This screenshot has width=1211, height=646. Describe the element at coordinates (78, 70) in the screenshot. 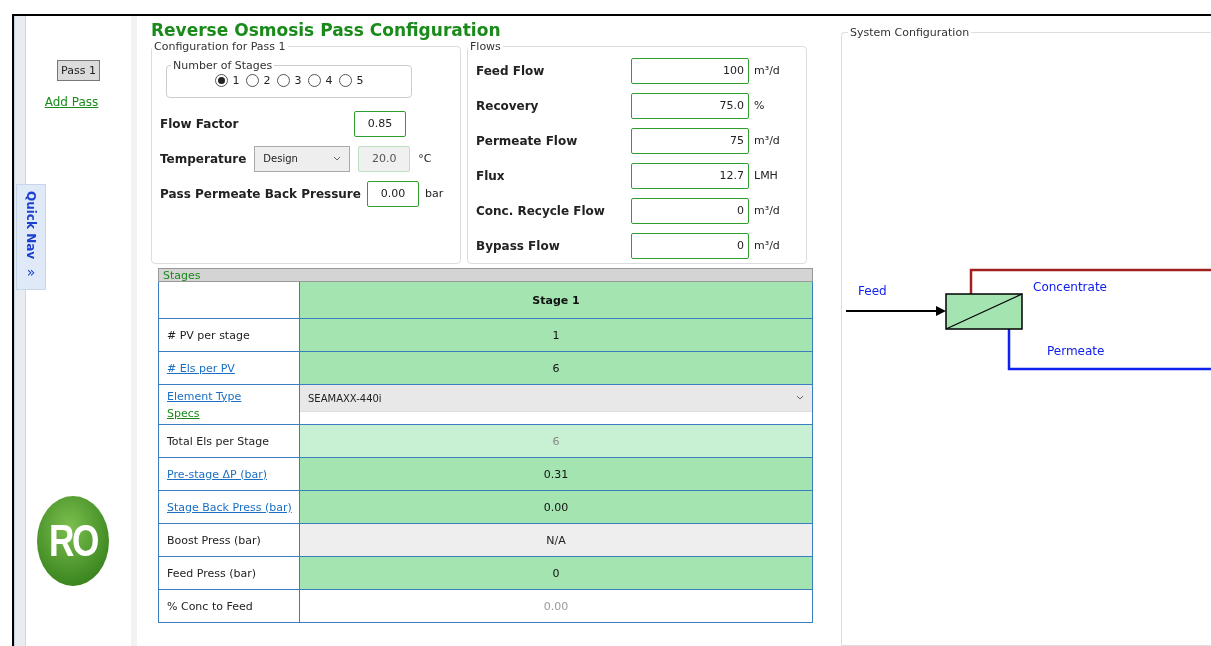

I see `pass-tab: Pass 1` at that location.